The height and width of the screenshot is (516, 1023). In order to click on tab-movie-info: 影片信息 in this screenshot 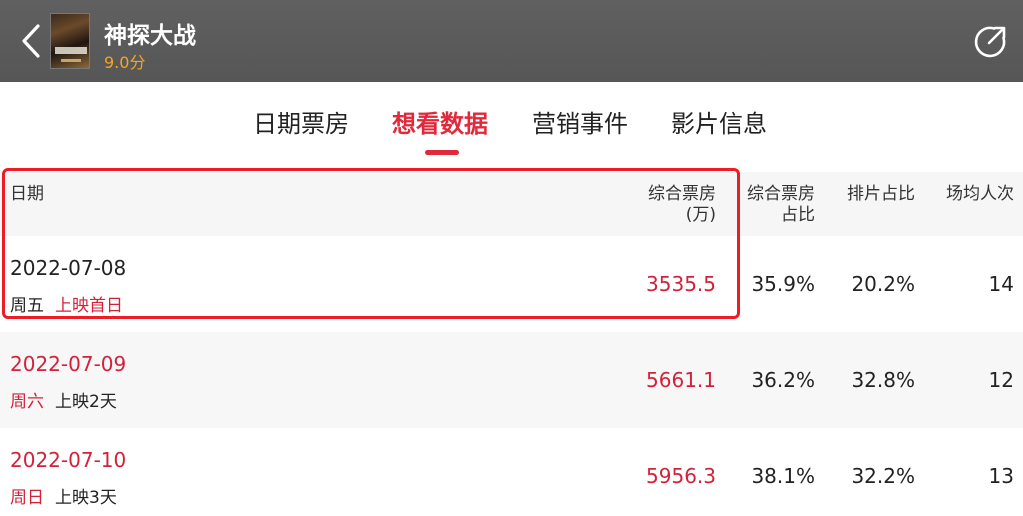, I will do `click(719, 121)`.